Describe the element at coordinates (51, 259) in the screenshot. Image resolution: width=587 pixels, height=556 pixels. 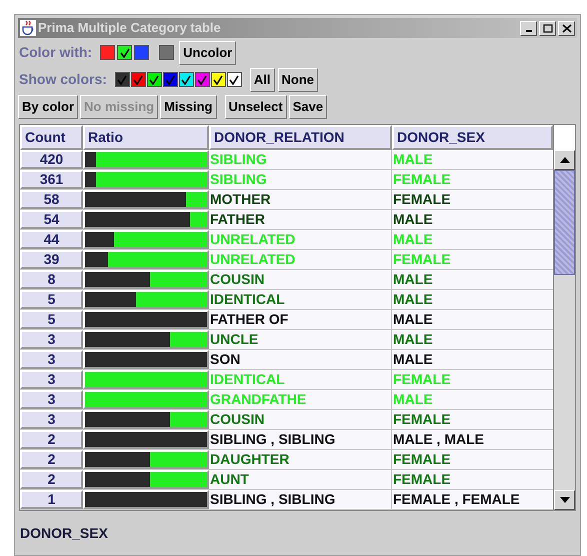
I see `count-cell: 39` at that location.